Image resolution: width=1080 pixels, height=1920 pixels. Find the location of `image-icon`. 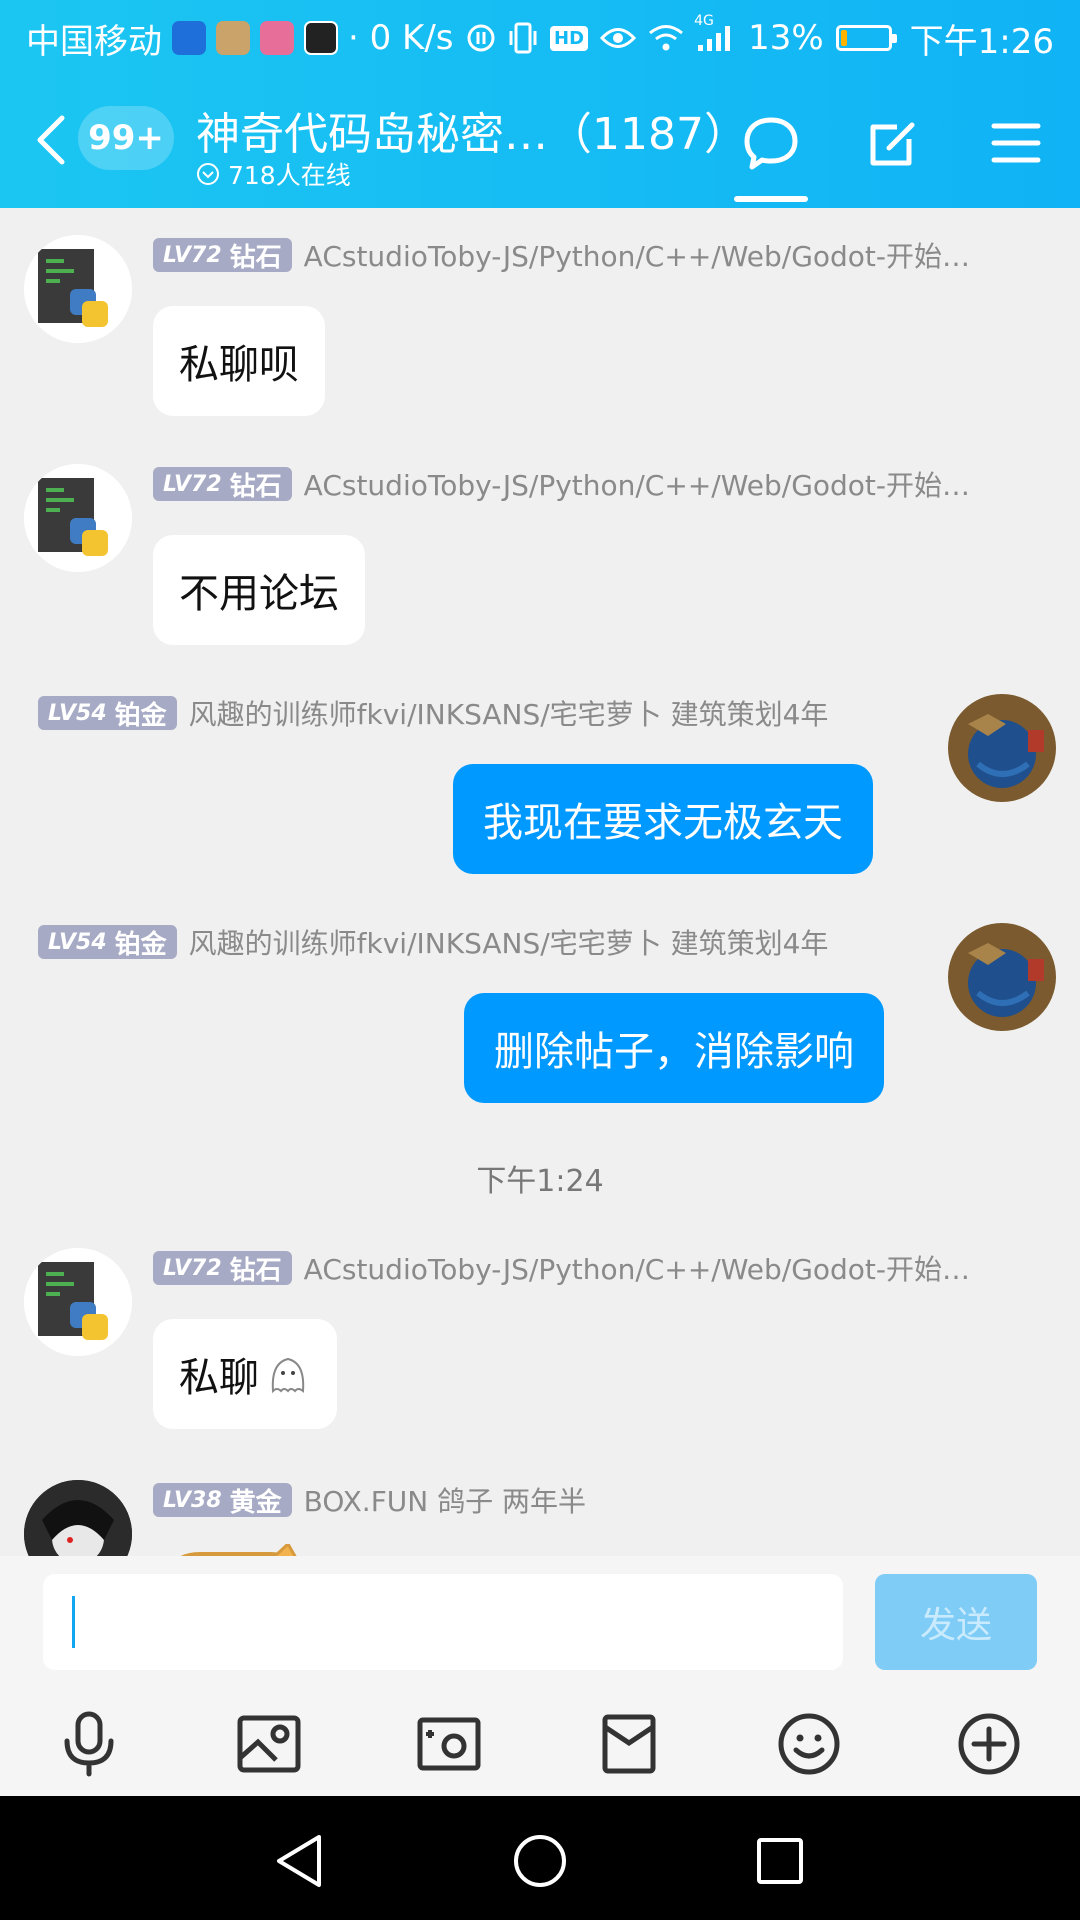

image-icon is located at coordinates (269, 1744).